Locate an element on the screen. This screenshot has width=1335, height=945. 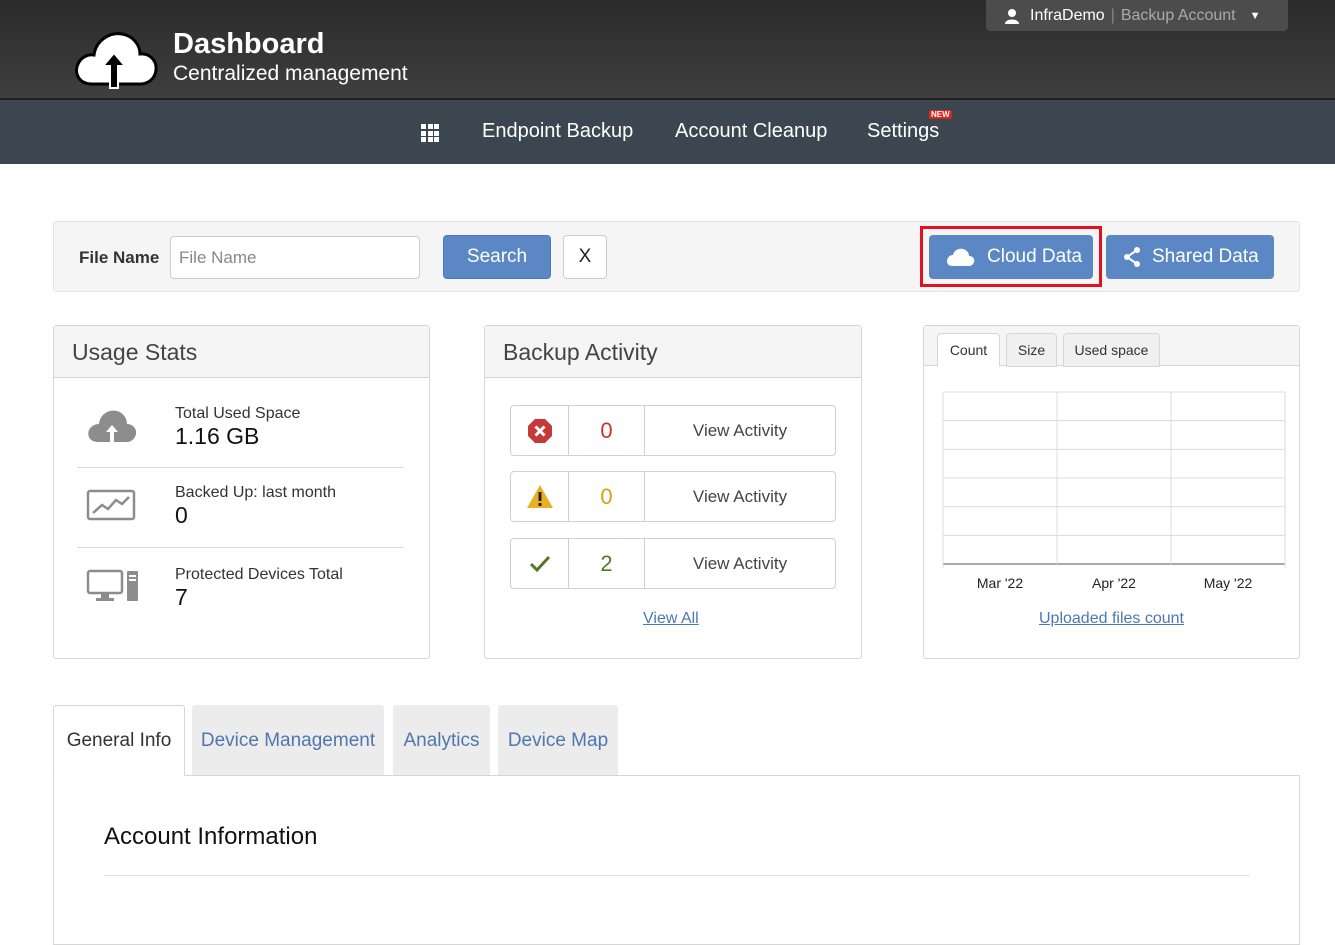
chart-tab-bar: Count Size Used space is located at coordinates (1111, 346).